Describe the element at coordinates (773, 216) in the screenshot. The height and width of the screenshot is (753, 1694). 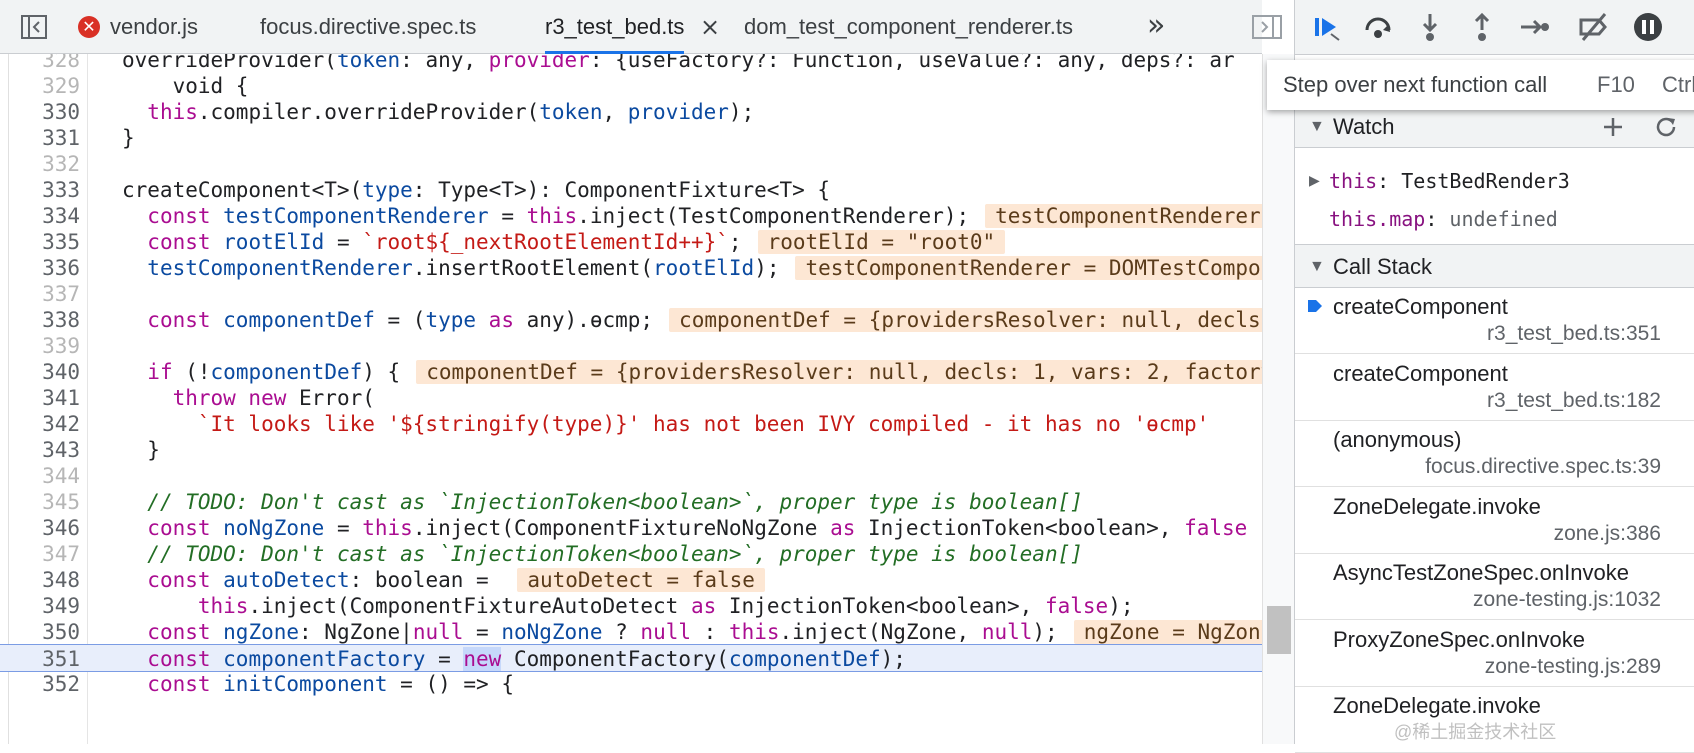
I see `code-token: .inject(TestComponentRenderer);` at that location.